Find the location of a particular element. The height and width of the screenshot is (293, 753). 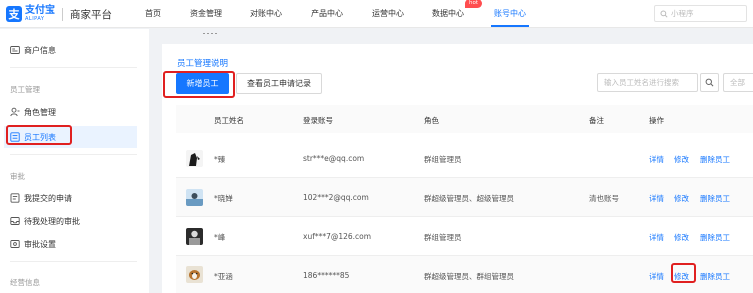

status-filter-select: 全部 is located at coordinates (738, 82).